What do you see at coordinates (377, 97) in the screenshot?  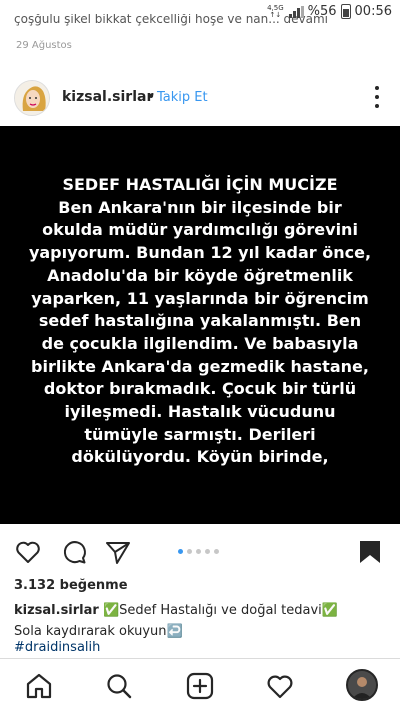 I see `more-options-icon` at bounding box center [377, 97].